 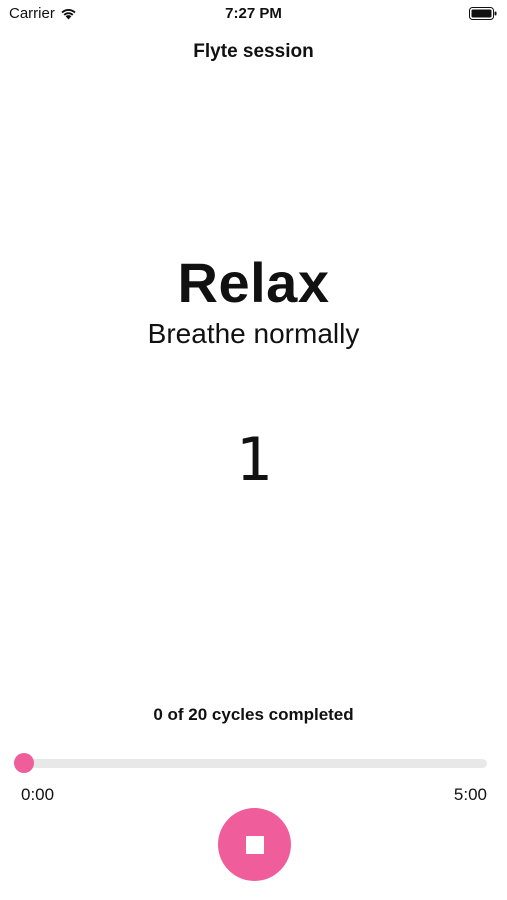 I want to click on status-bar: Carrier 7:27 PM, so click(x=253, y=15).